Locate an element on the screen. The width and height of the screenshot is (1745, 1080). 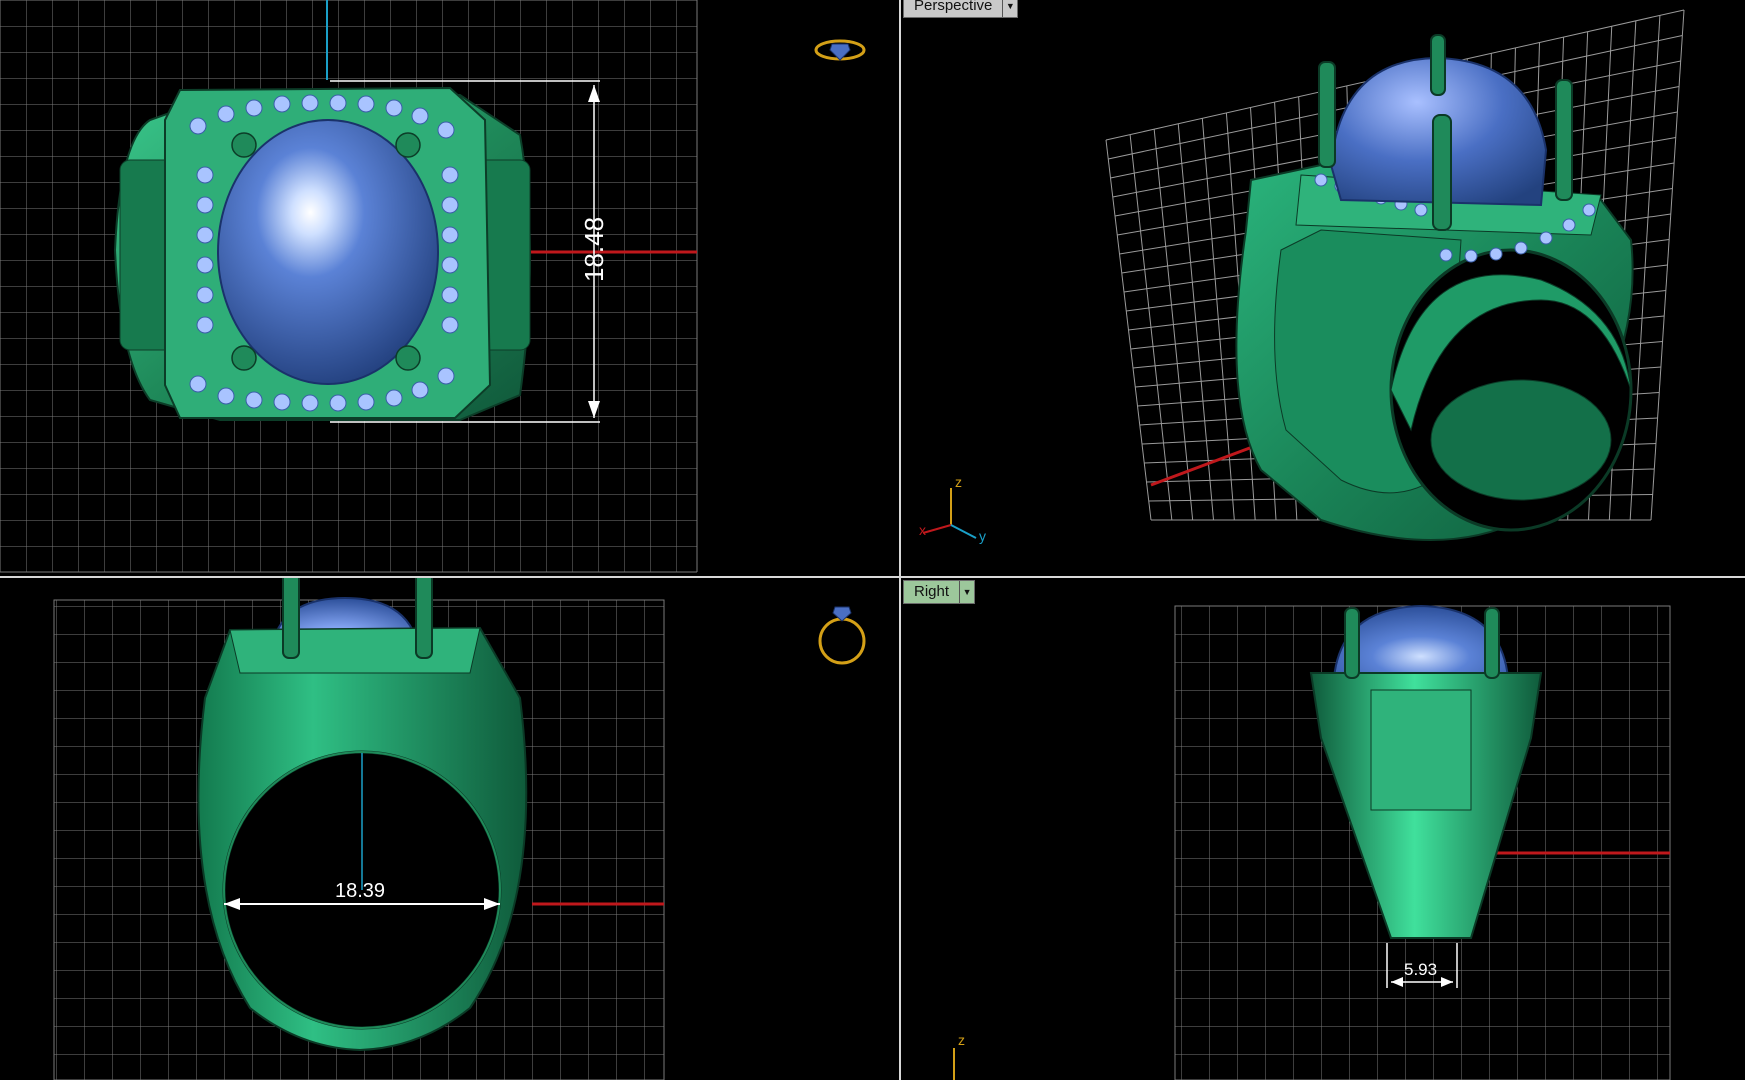
ring-model-front is located at coordinates (362, 815).